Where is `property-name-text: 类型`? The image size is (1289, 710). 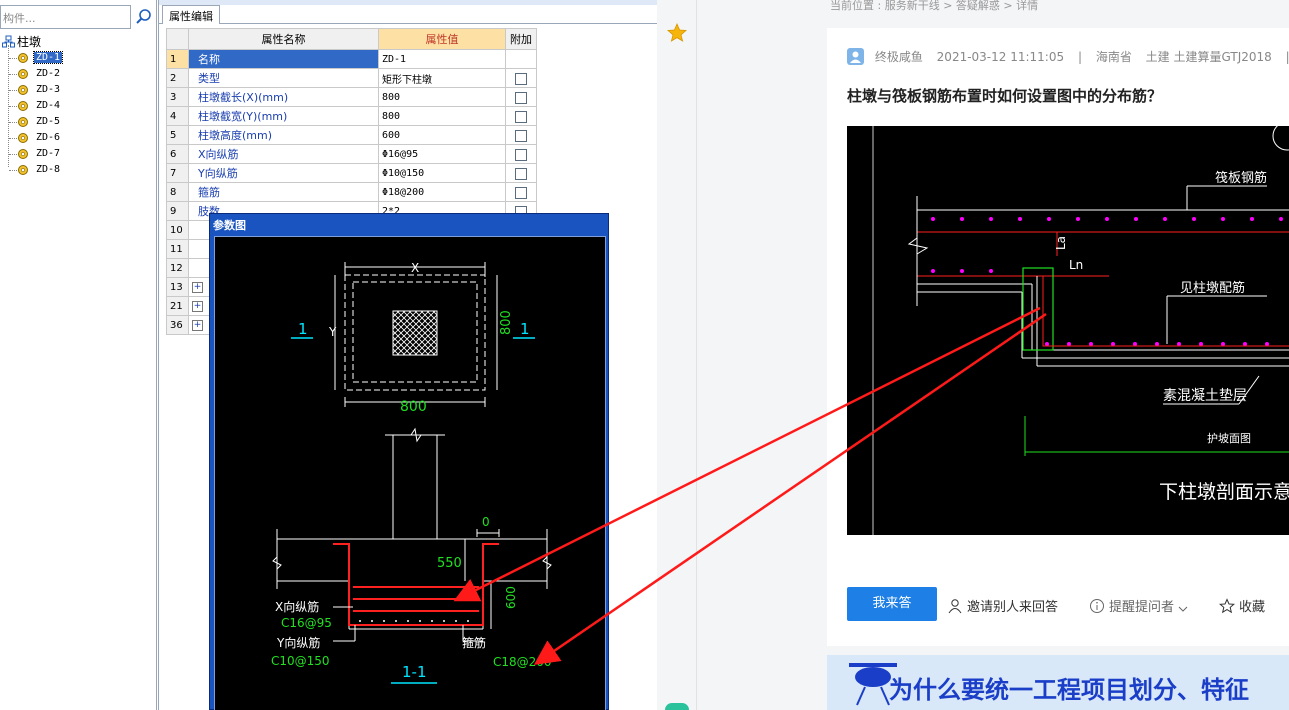
property-name-text: 类型 is located at coordinates (209, 78).